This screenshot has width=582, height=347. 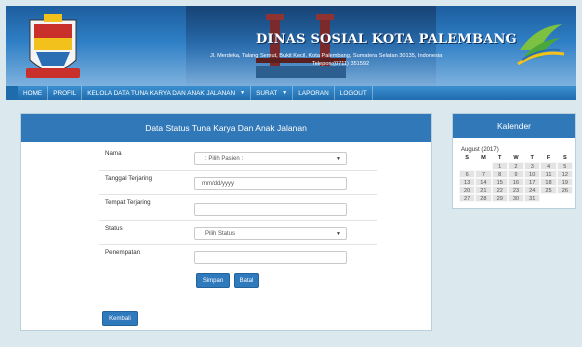 What do you see at coordinates (218, 183) in the screenshot?
I see `tanggal-terjaring-placeholder: mm/dd/yyyy` at bounding box center [218, 183].